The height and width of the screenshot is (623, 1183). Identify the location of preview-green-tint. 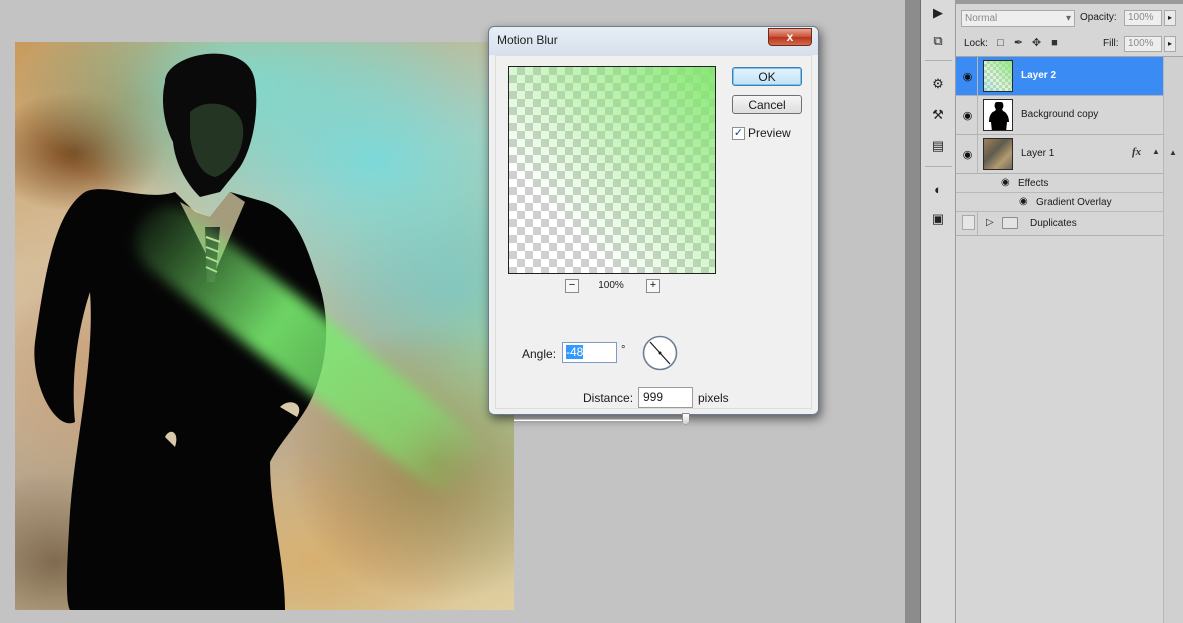
(612, 170).